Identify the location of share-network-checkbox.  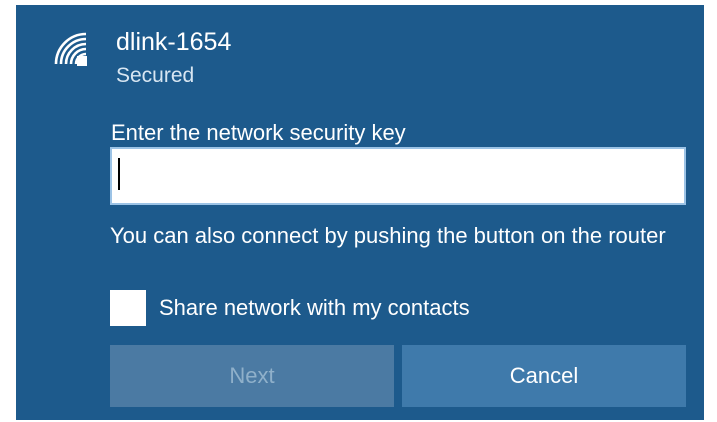
(128, 308).